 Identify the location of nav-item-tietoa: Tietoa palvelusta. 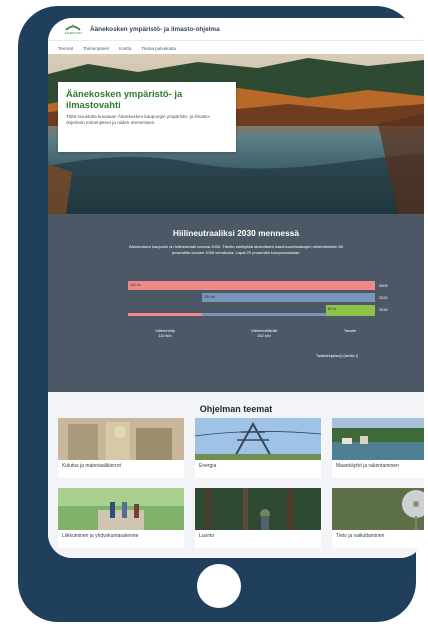
(158, 48).